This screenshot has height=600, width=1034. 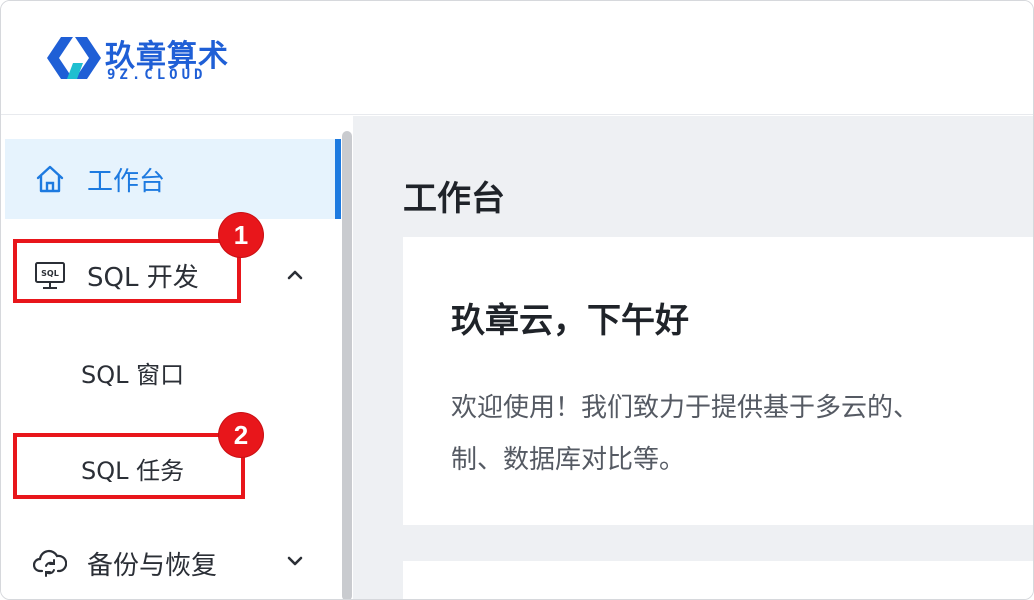 I want to click on brand-logo: 玖章算术 9Z.CLOUD, so click(x=142, y=59).